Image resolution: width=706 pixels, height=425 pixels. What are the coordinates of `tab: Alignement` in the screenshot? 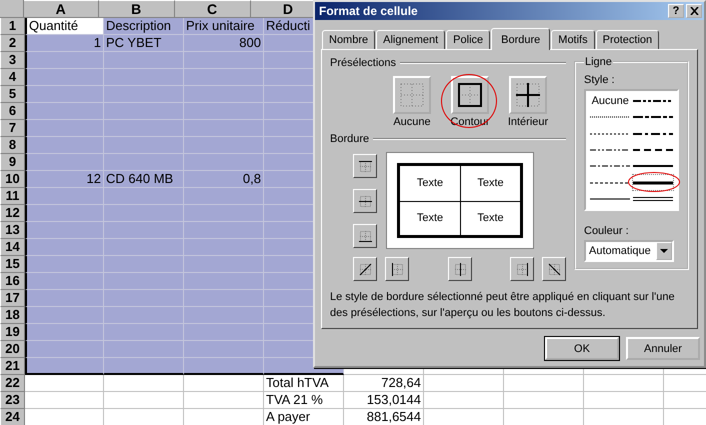 It's located at (411, 39).